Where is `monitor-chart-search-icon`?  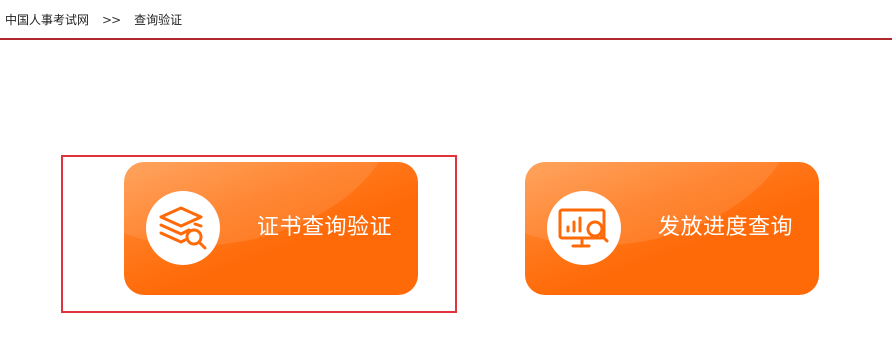 monitor-chart-search-icon is located at coordinates (583, 228).